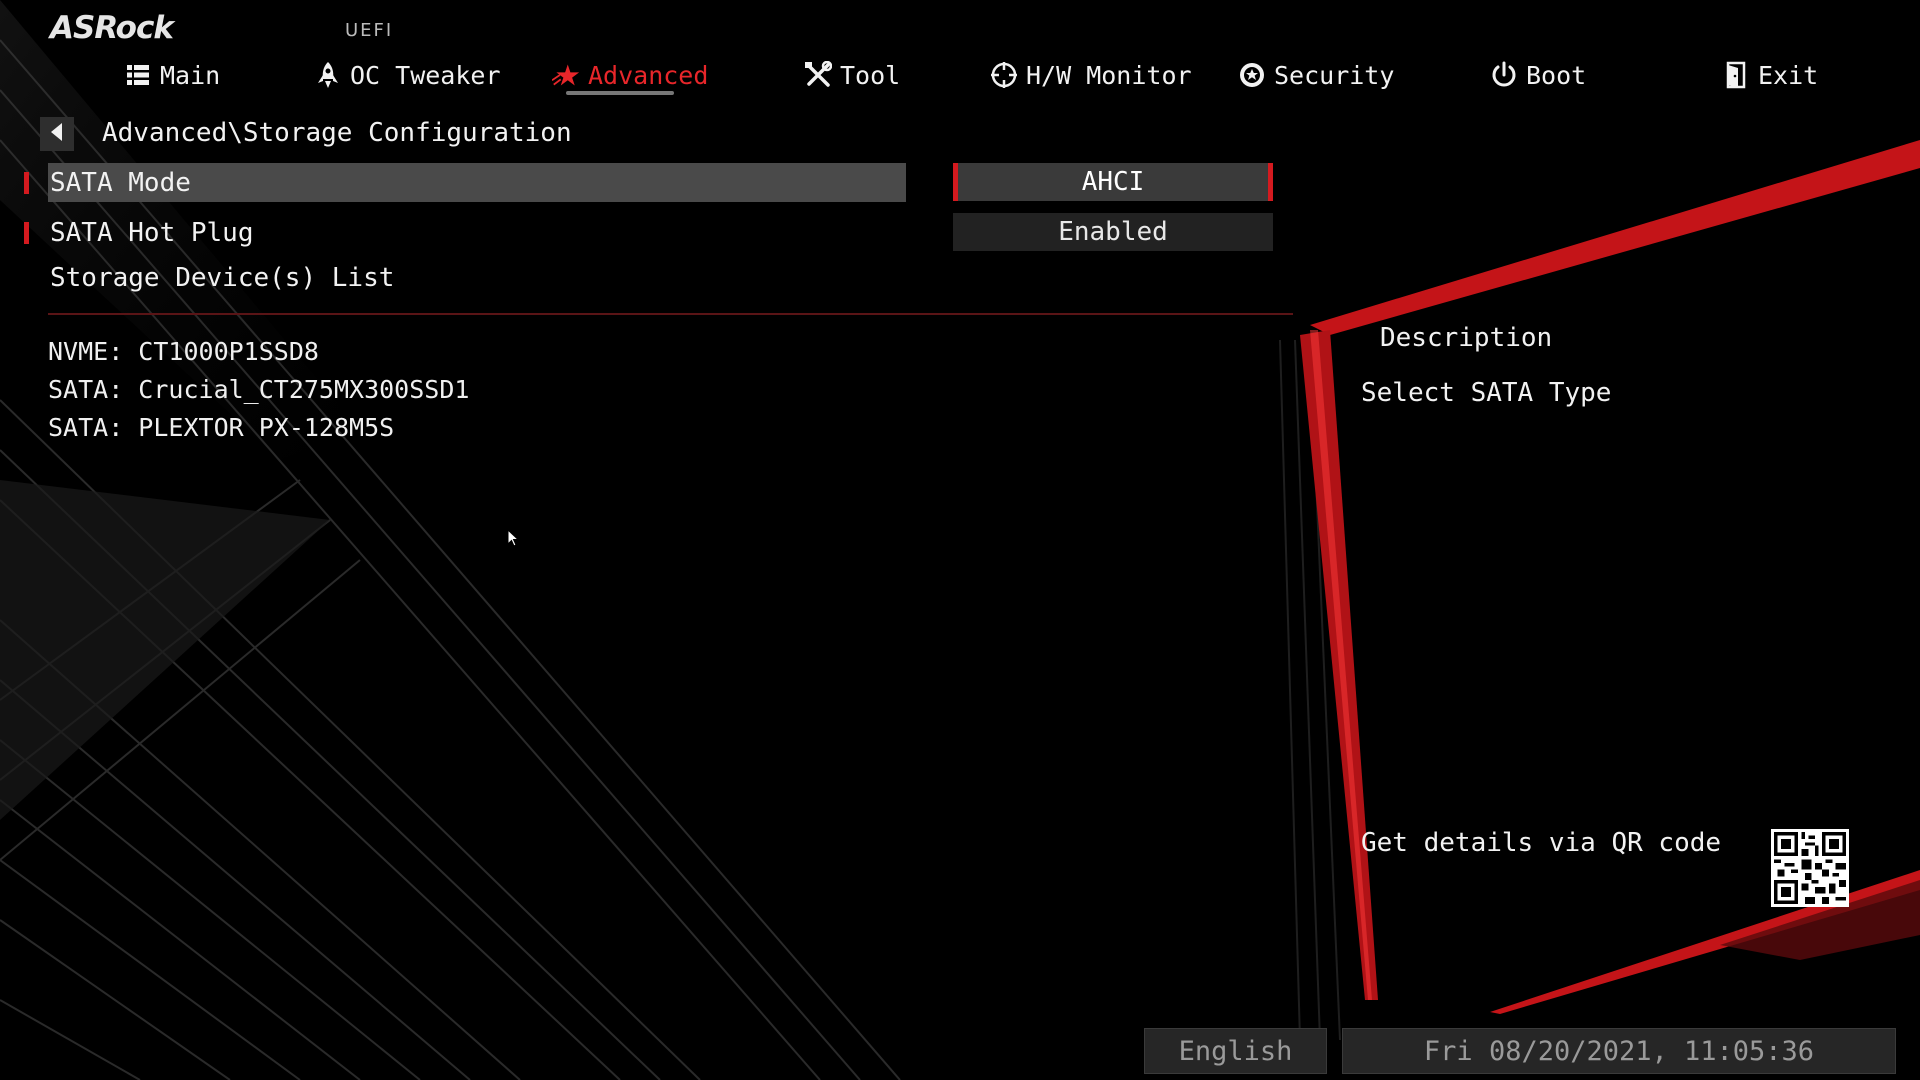 The image size is (1920, 1080). What do you see at coordinates (818, 75) in the screenshot?
I see `tools-icon` at bounding box center [818, 75].